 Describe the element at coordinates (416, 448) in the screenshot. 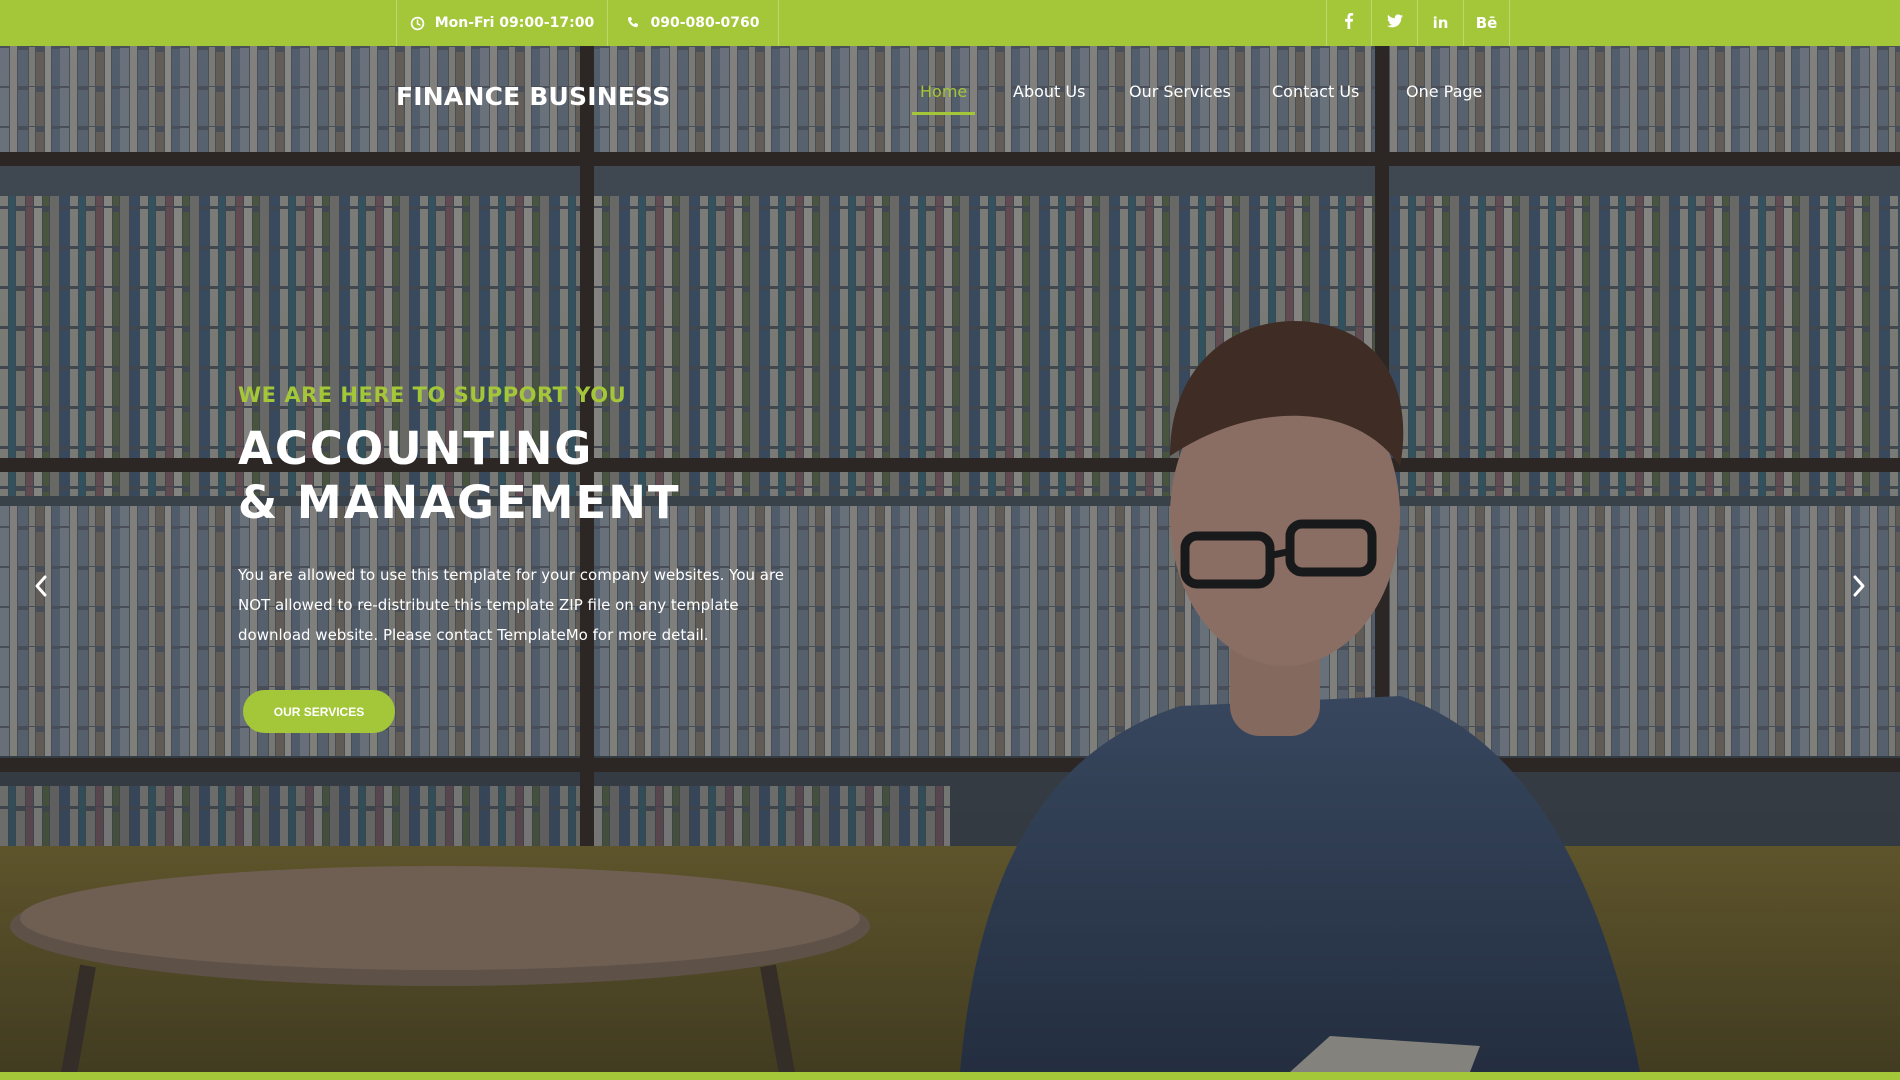

I see `hero-headline-line-1: ACCOUNTING` at that location.